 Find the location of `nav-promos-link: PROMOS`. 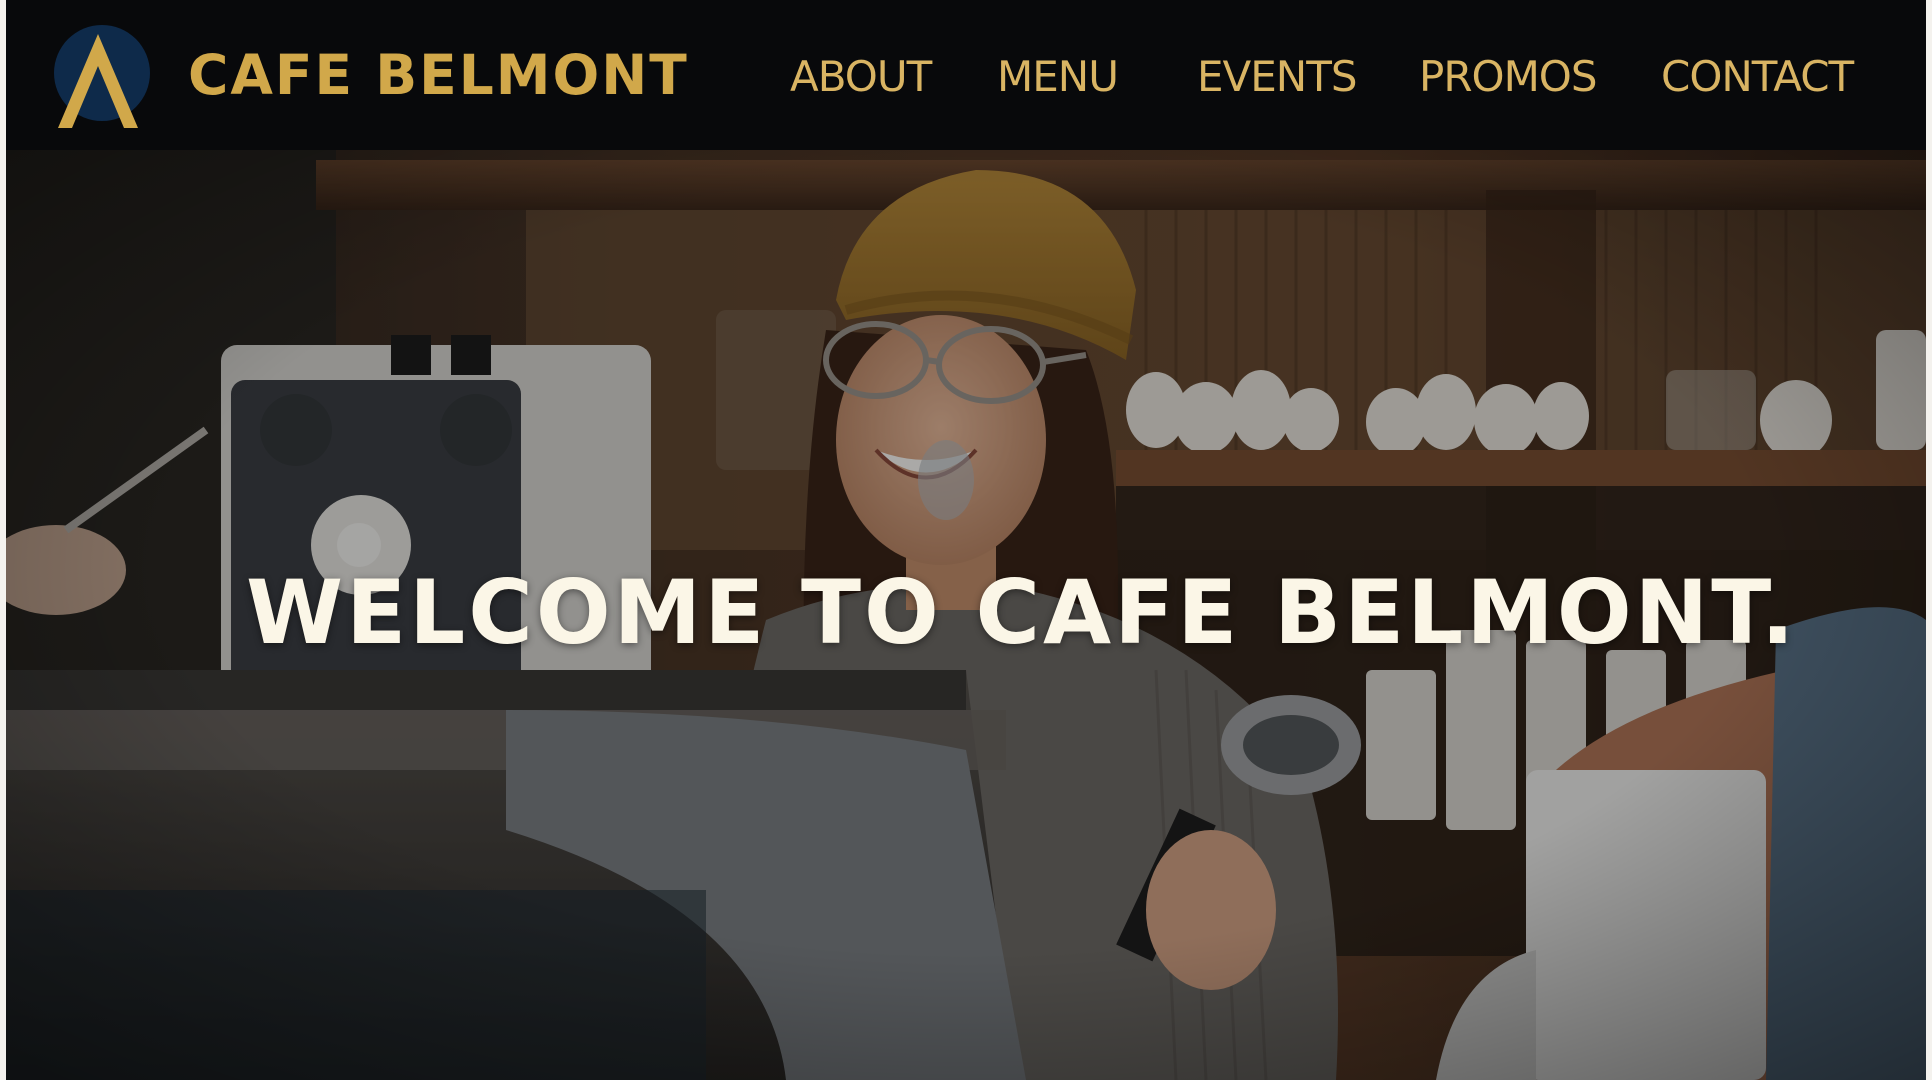

nav-promos-link: PROMOS is located at coordinates (1508, 77).